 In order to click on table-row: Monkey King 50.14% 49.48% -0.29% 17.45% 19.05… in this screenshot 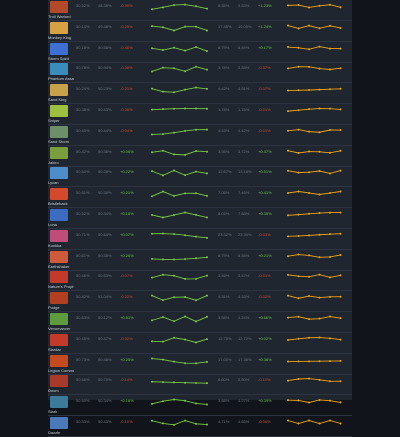, I will do `click(200, 31)`.